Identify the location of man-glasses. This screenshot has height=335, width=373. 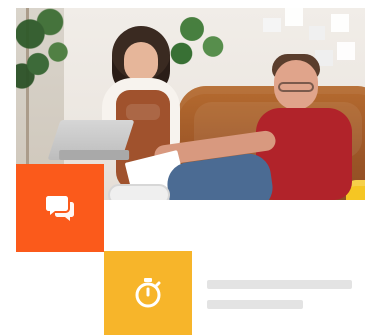
(296, 87).